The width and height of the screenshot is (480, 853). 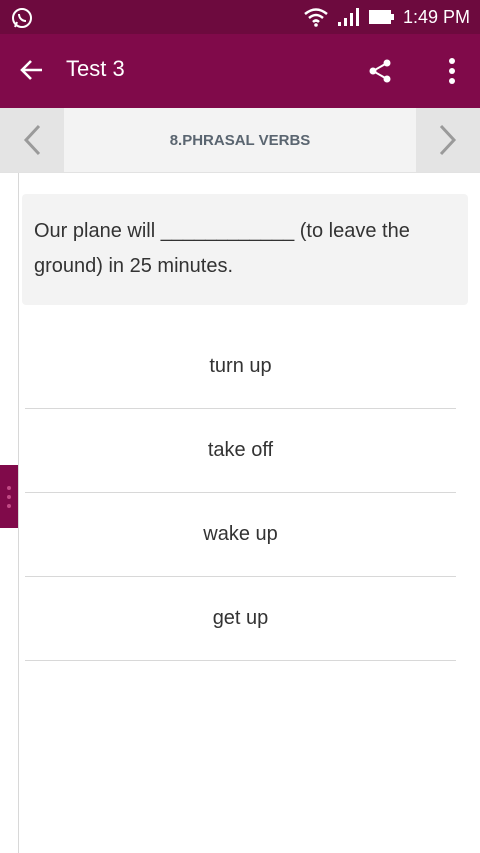 What do you see at coordinates (22, 18) in the screenshot?
I see `whatsapp-icon` at bounding box center [22, 18].